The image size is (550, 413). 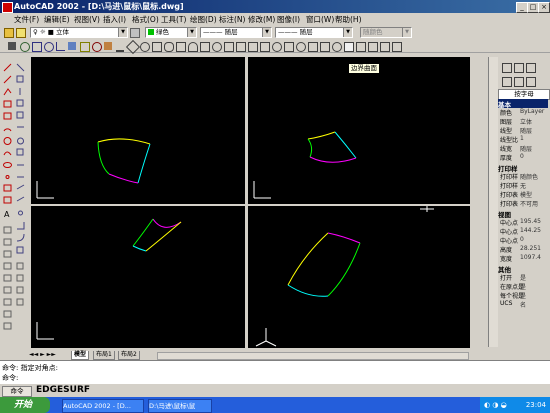 I want to click on shade-icon, so click(x=385, y=47).